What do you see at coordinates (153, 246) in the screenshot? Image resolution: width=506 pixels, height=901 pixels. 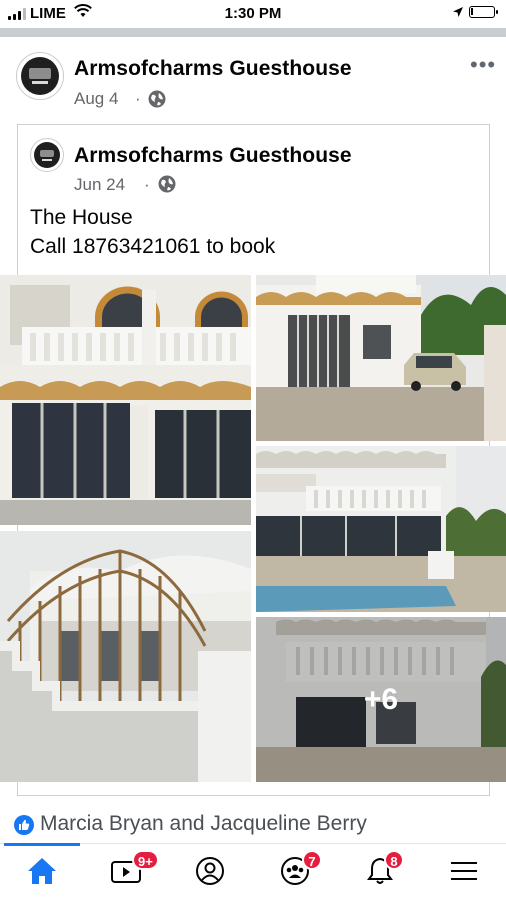 I see `post-text-line-2: Call 18763421061 to book` at bounding box center [153, 246].